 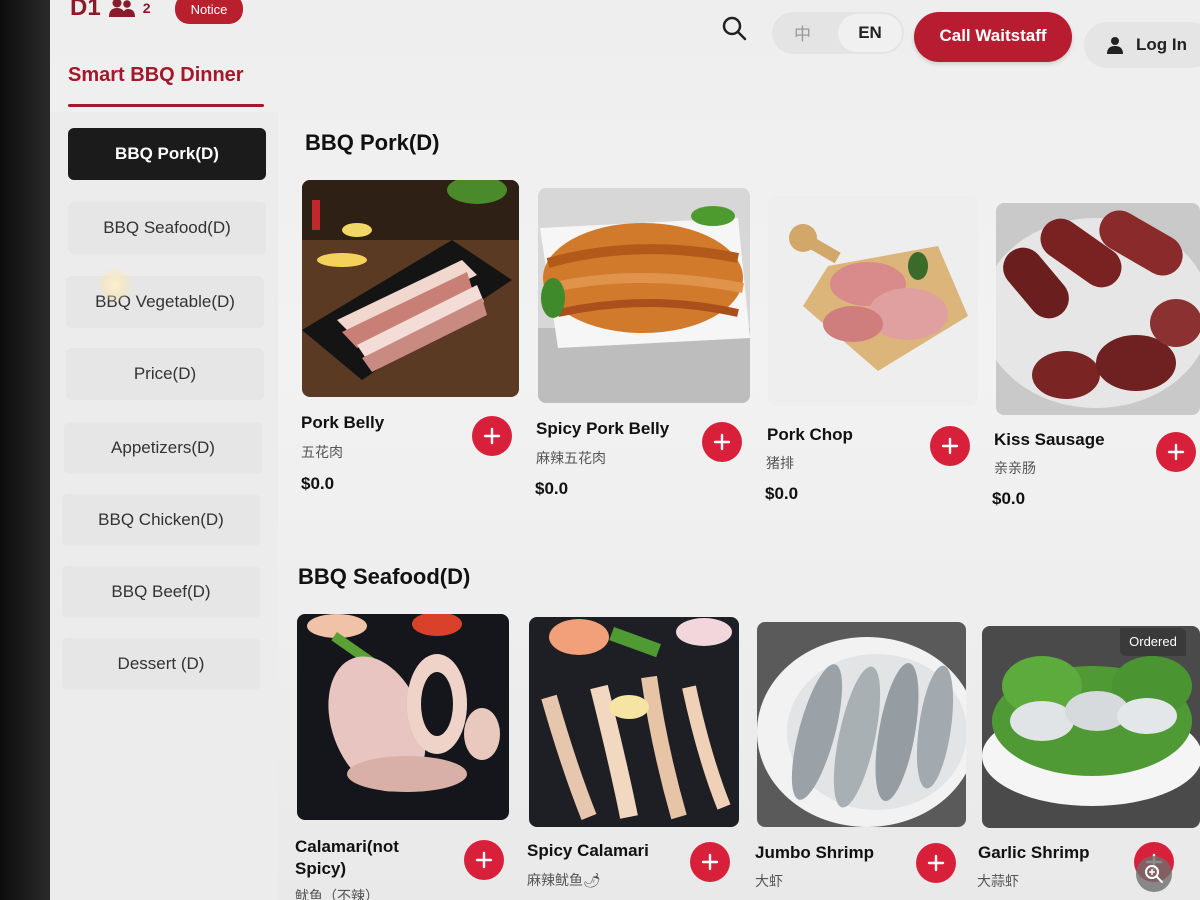 I want to click on item-image-kiss-sausage, so click(x=1098, y=309).